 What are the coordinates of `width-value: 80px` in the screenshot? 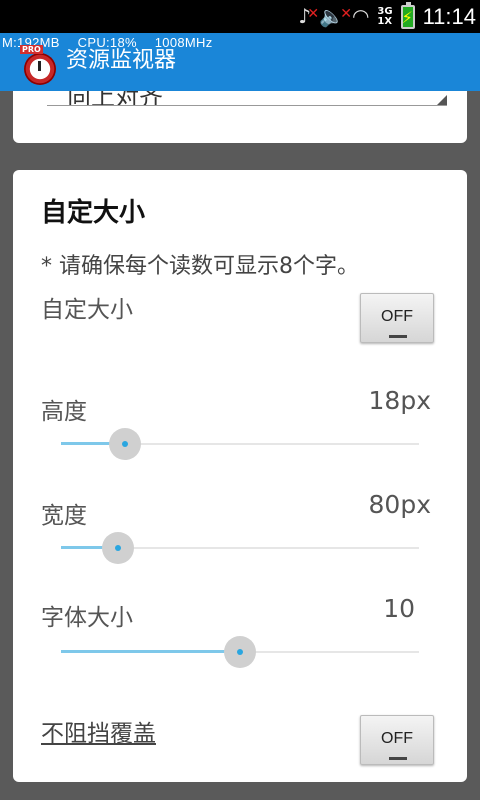 It's located at (399, 504).